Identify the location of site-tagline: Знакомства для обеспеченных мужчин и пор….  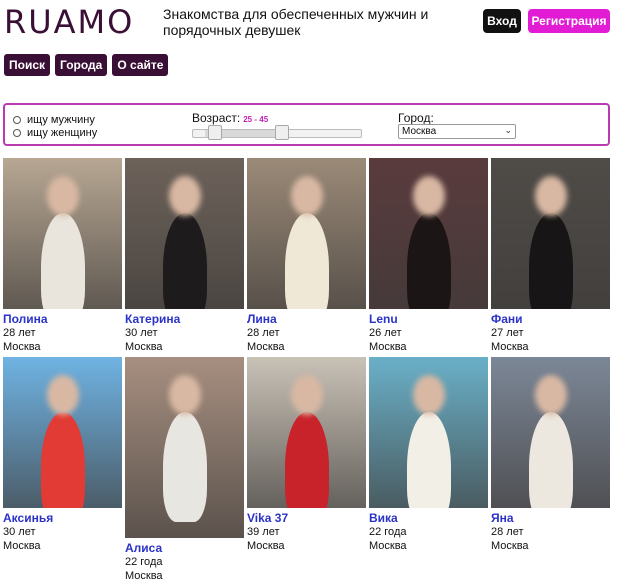
(296, 22).